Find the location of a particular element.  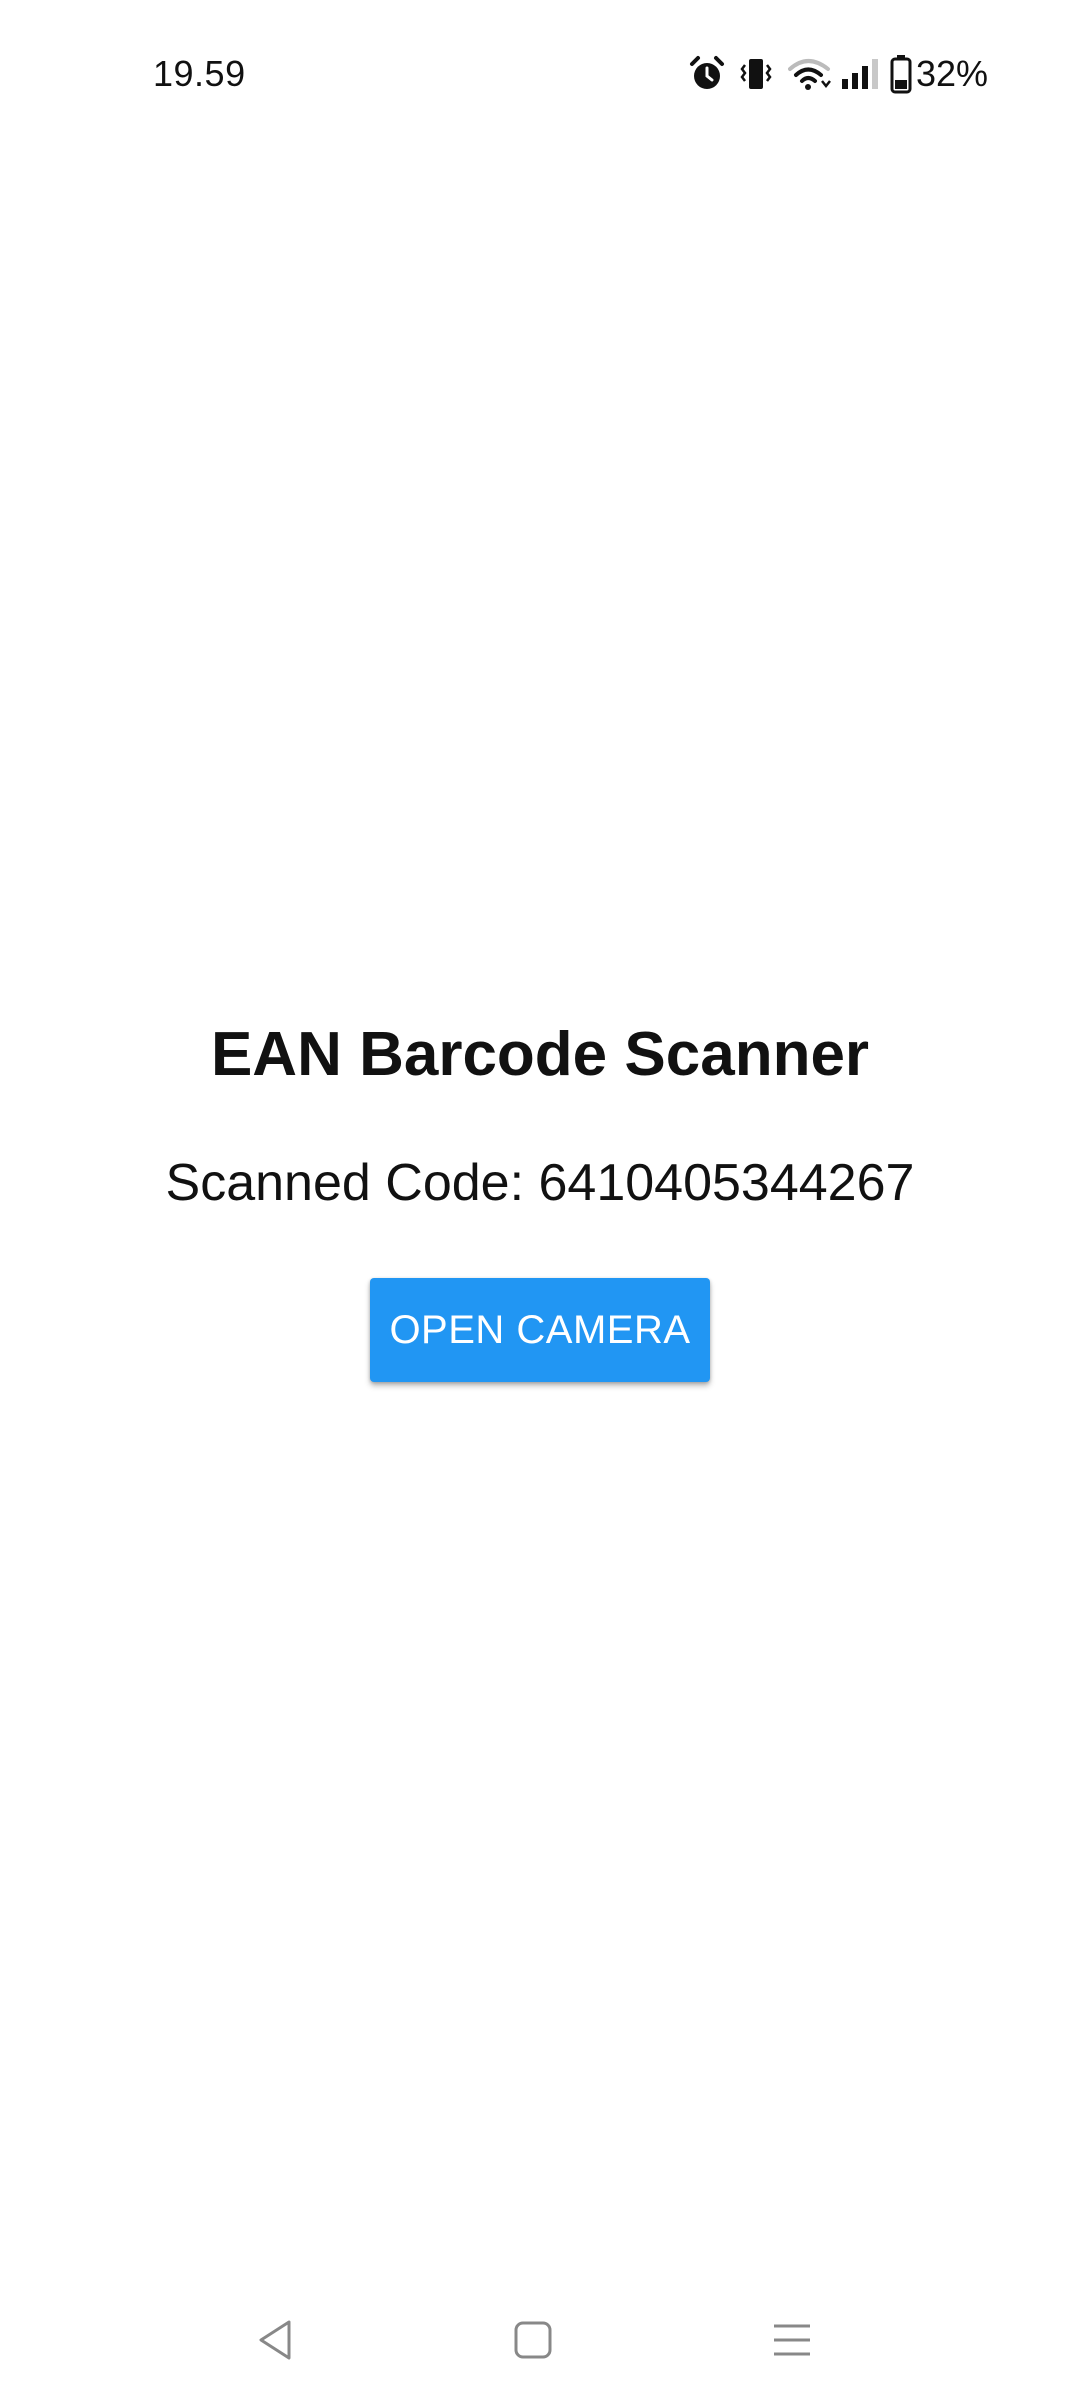

battery-percent: 32% is located at coordinates (951, 73).